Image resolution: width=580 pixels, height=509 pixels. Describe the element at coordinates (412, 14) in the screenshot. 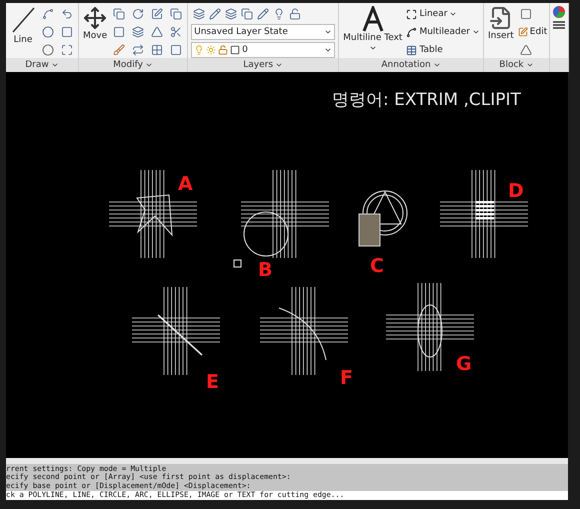

I see `dimension-icon` at that location.